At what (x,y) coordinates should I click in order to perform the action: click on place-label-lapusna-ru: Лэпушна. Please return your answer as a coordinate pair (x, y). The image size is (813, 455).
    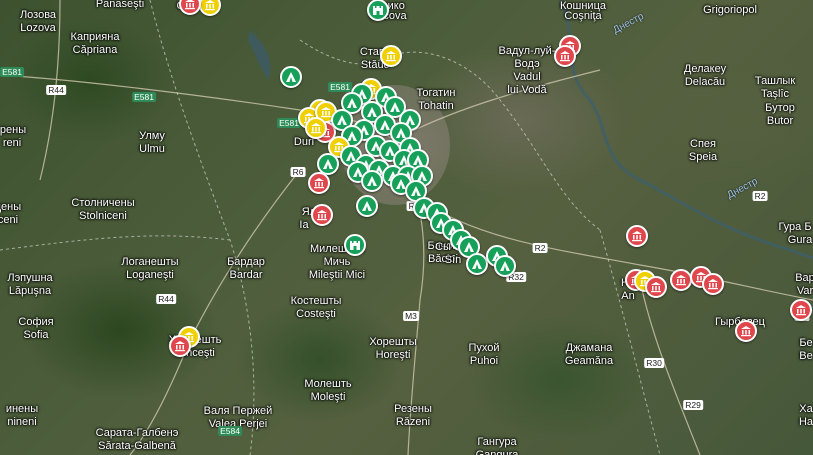
    Looking at the image, I should click on (30, 278).